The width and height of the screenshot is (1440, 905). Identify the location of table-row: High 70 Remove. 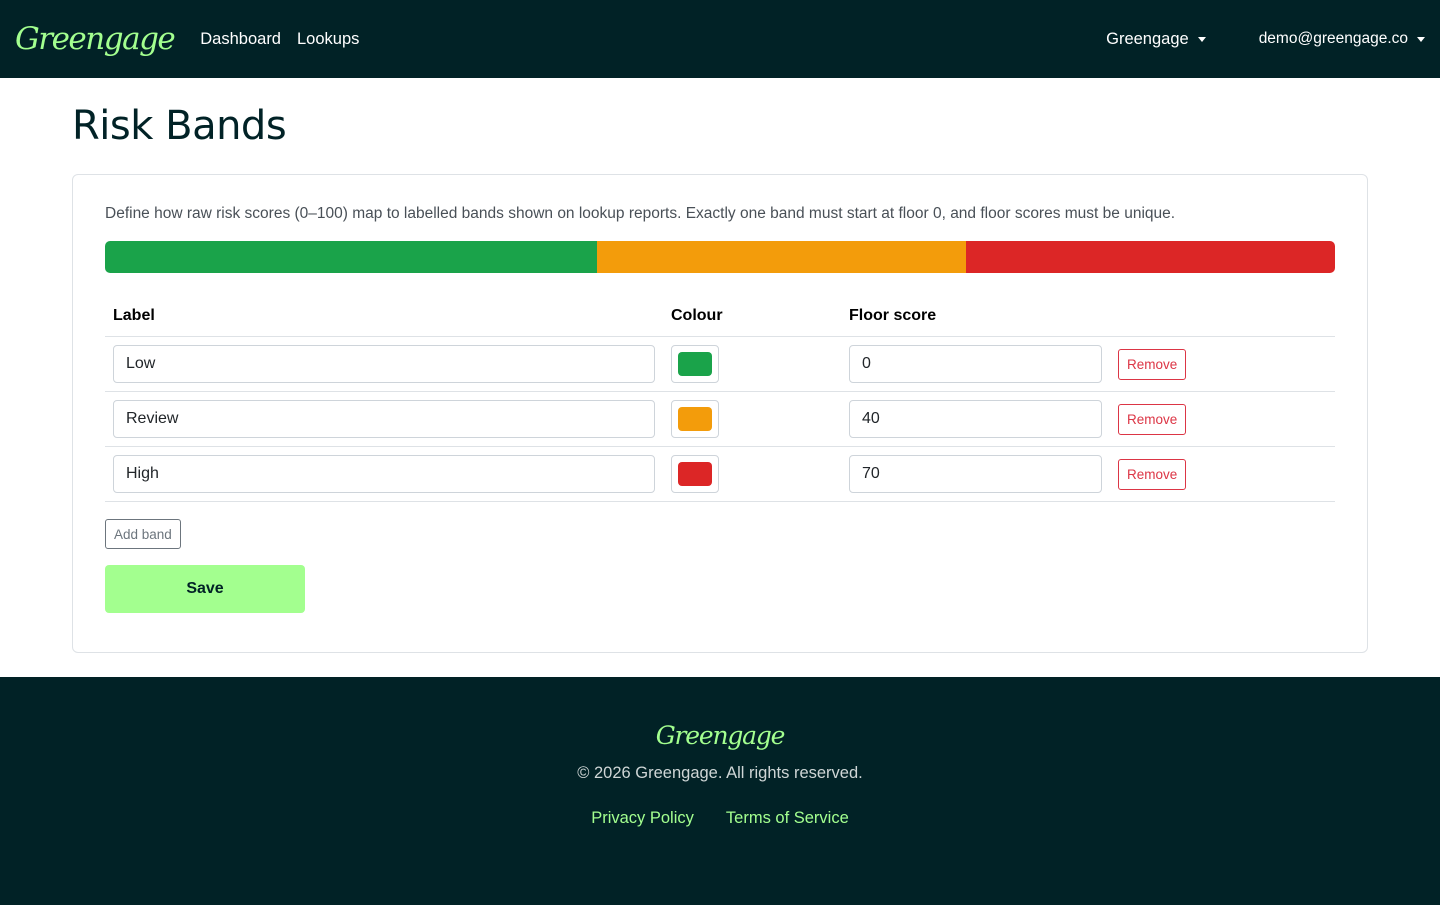
(720, 474).